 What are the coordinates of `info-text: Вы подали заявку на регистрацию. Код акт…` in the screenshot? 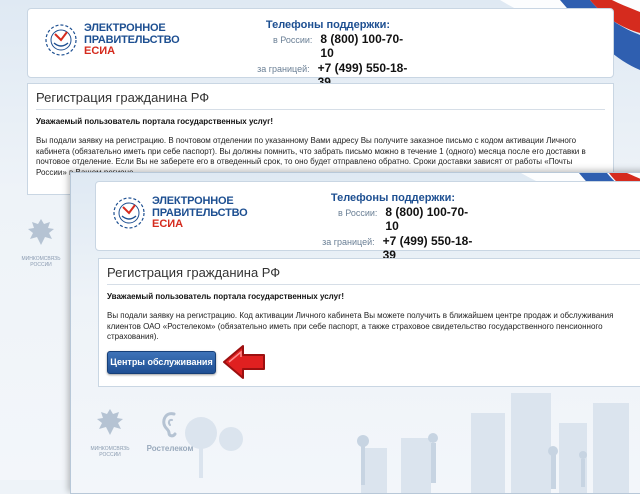 It's located at (360, 326).